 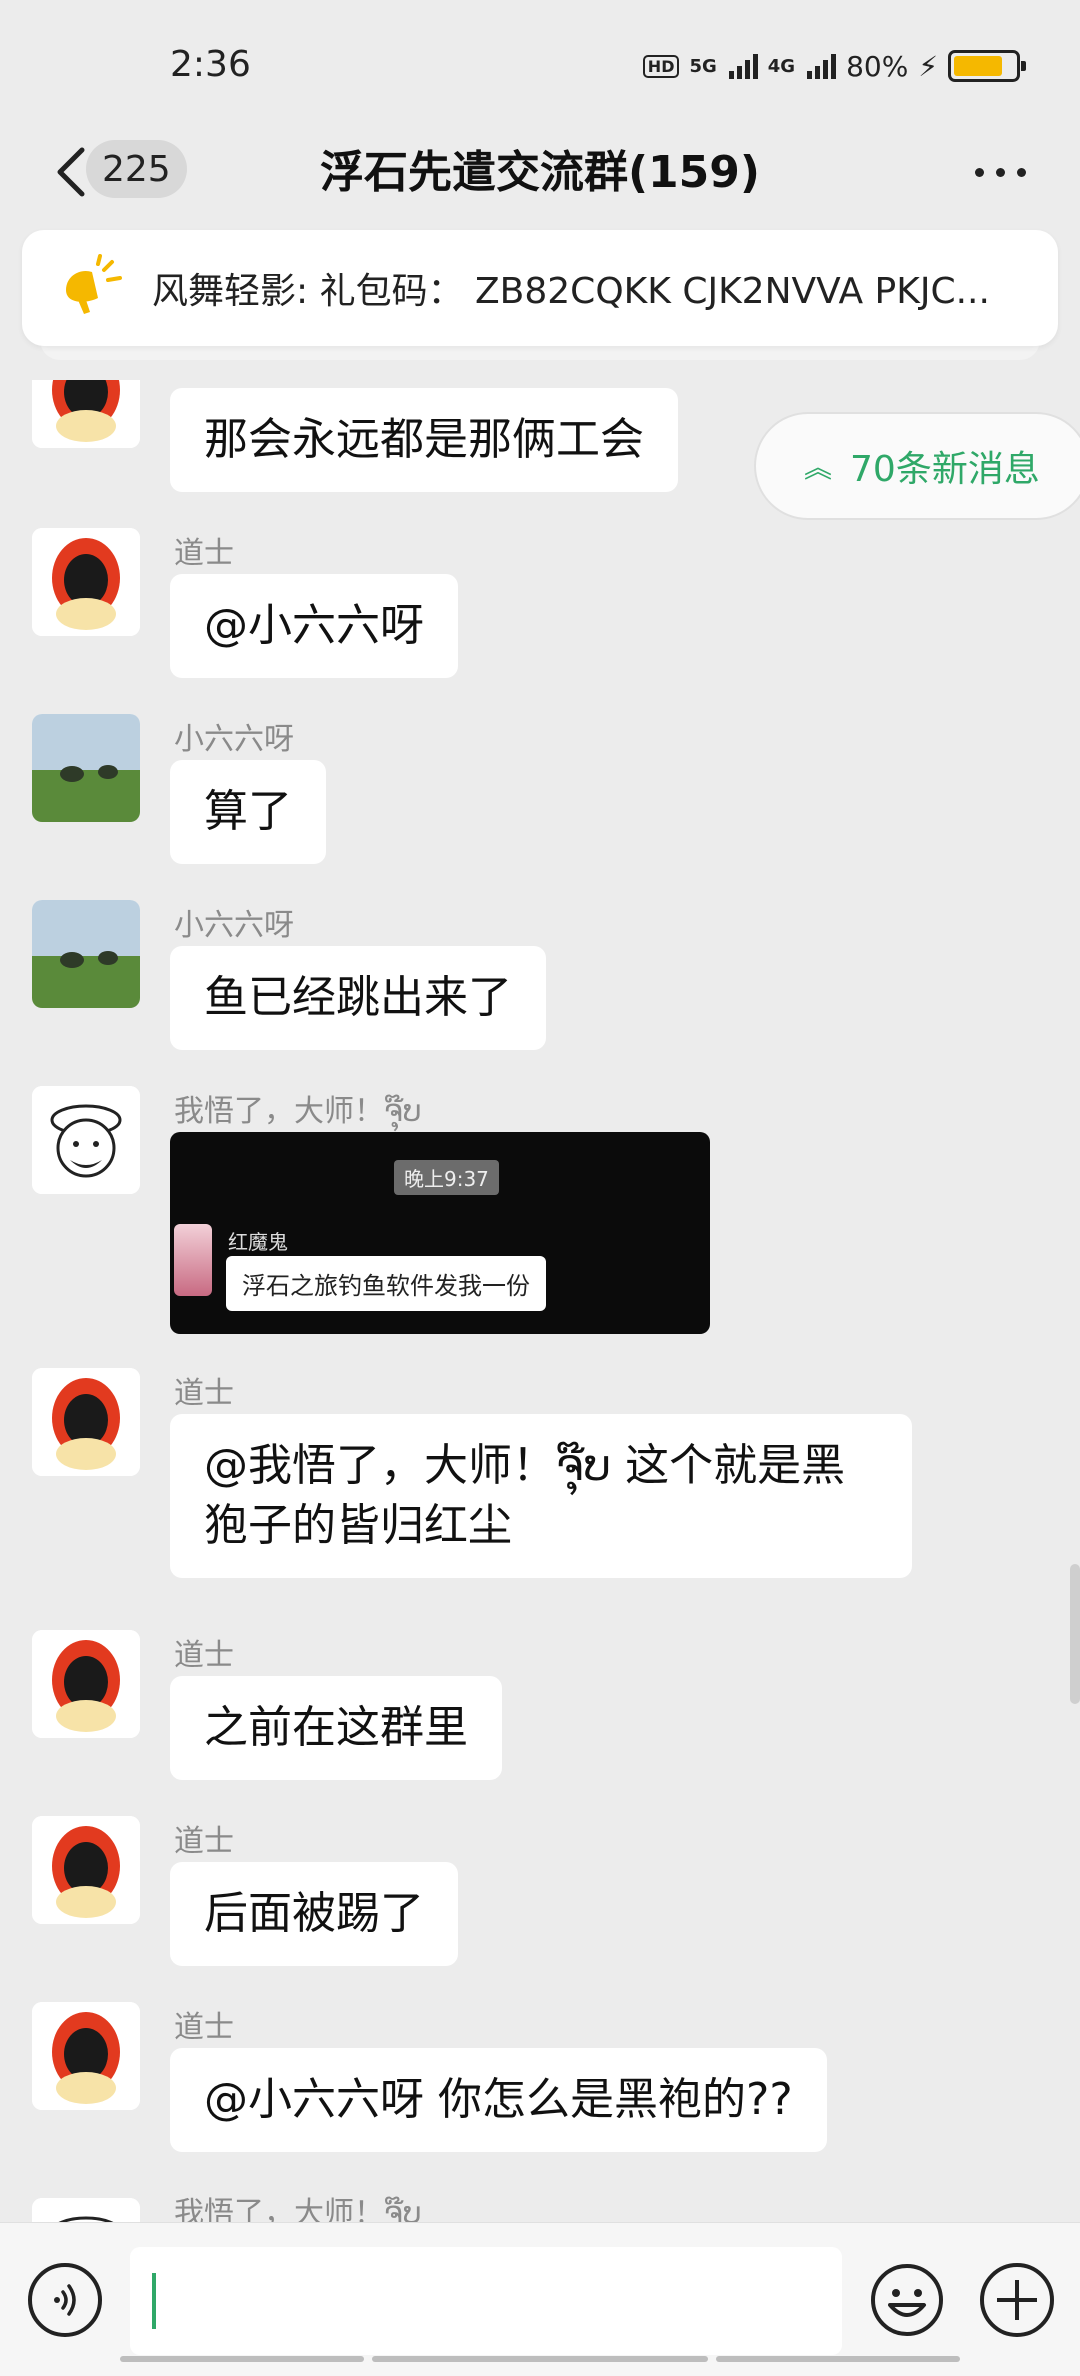 What do you see at coordinates (440, 1233) in the screenshot?
I see `image-message: 晚上9:37 红魔鬼 浮石之旅钓鱼软件发我一份` at bounding box center [440, 1233].